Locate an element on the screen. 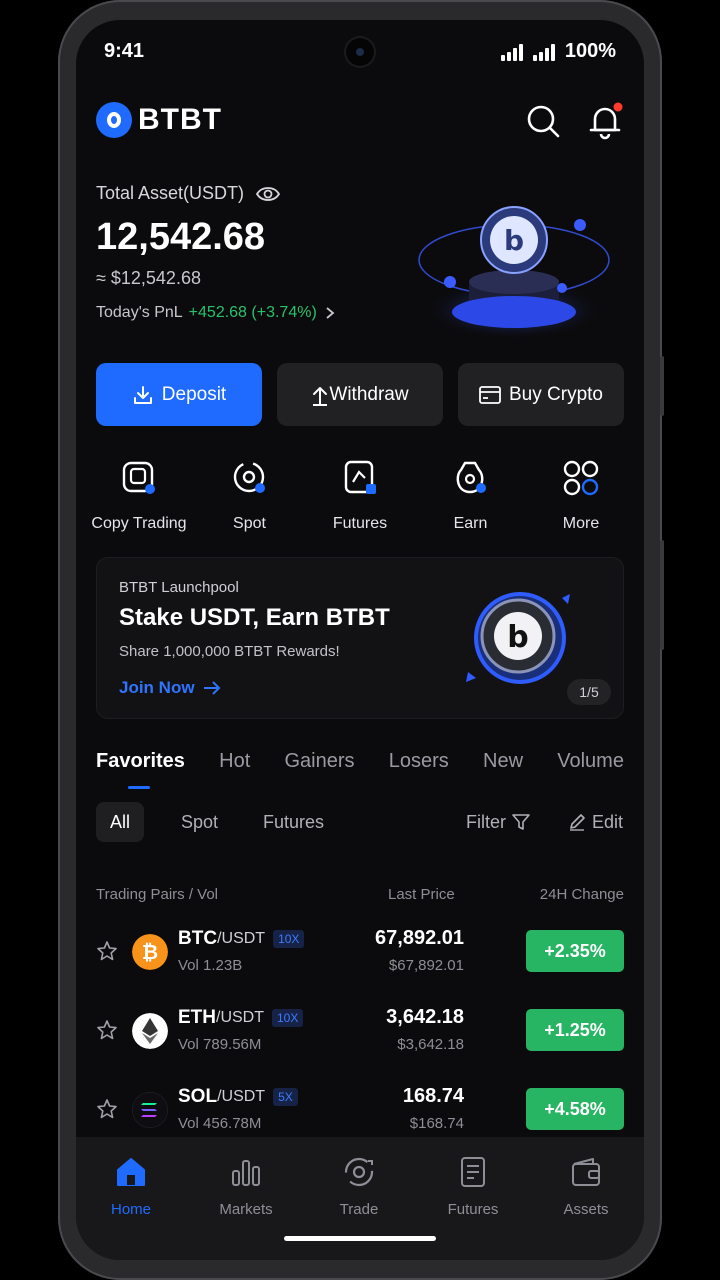  subtab-all: All is located at coordinates (120, 822).